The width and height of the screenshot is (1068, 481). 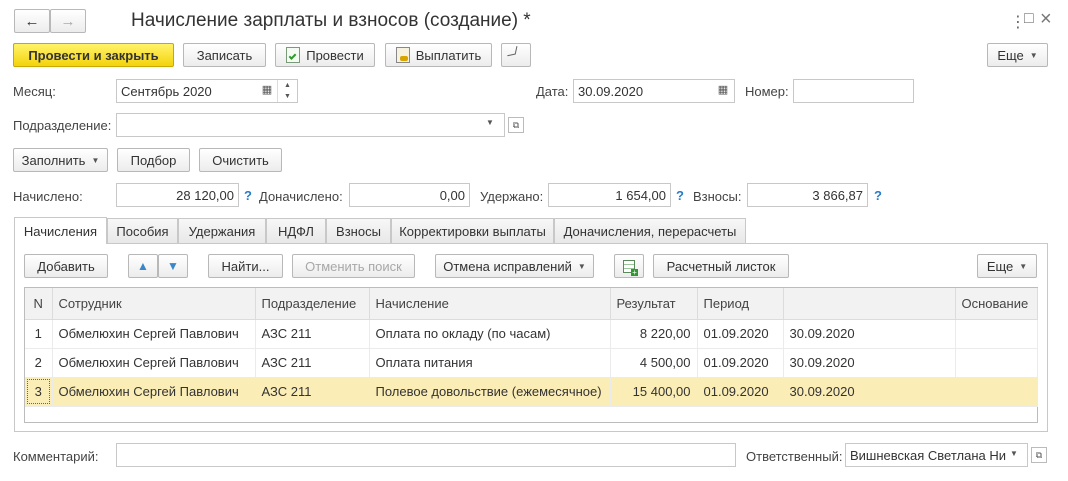 I want to click on arrow-left-icon: ←, so click(x=32, y=21).